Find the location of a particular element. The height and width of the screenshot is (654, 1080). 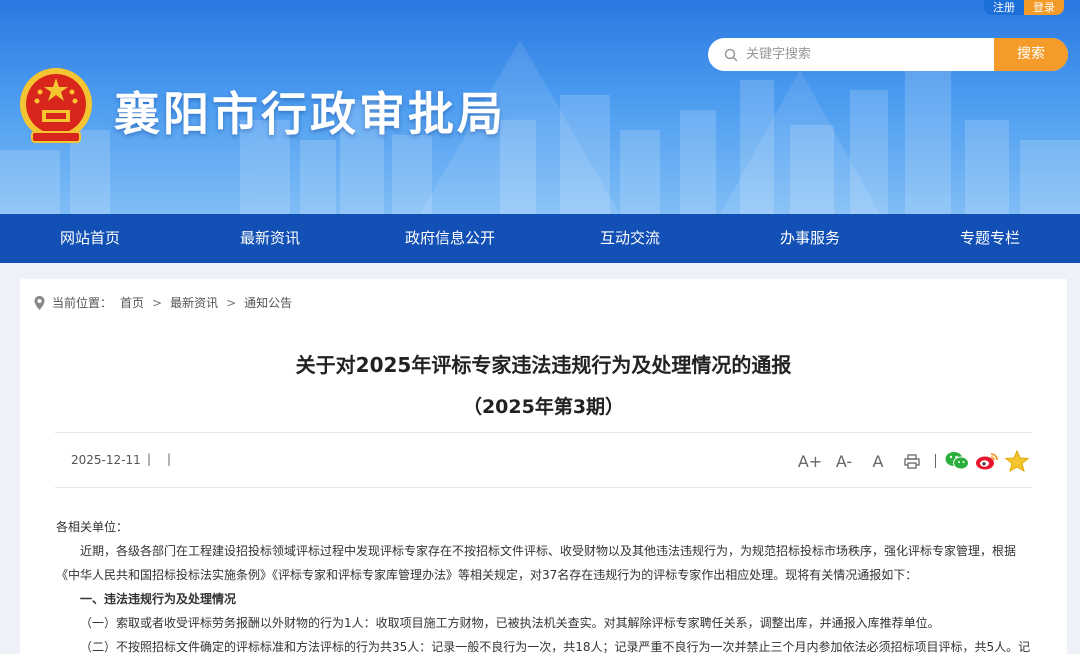

wechat-icon is located at coordinates (957, 461).